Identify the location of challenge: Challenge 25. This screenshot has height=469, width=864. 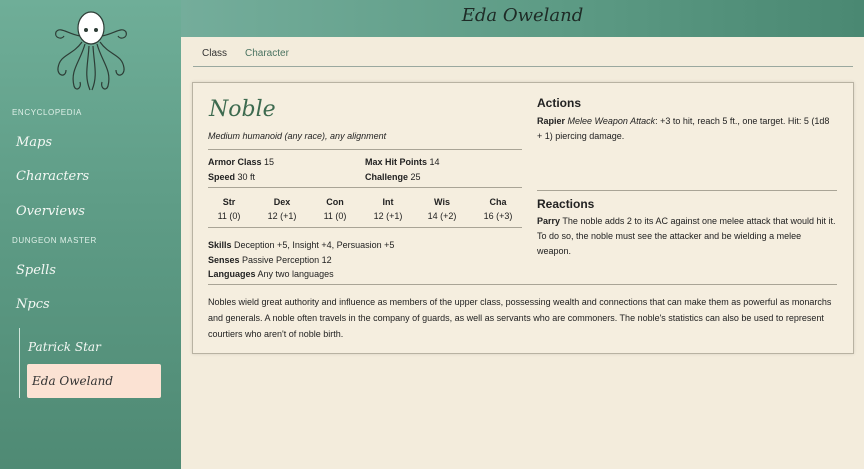
(393, 177).